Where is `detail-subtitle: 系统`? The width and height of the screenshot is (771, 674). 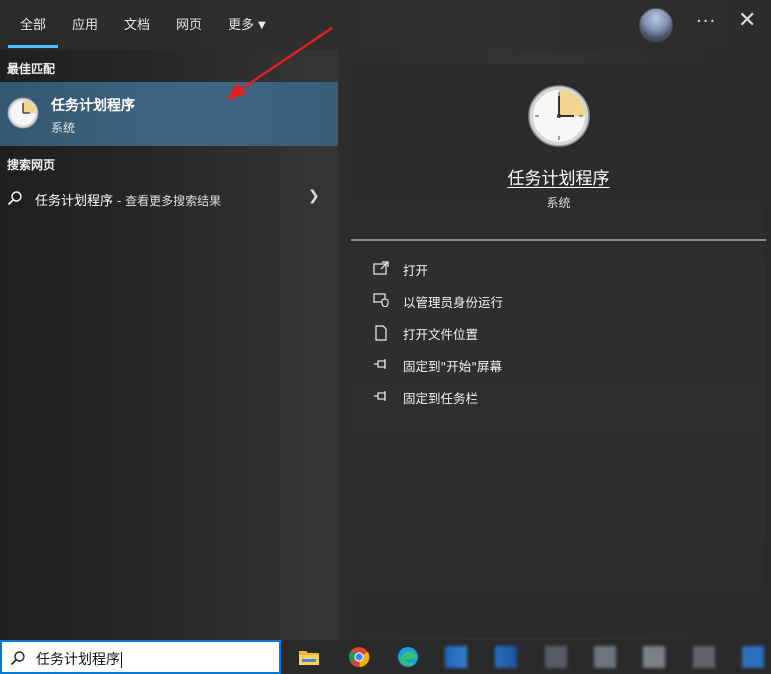 detail-subtitle: 系统 is located at coordinates (558, 203).